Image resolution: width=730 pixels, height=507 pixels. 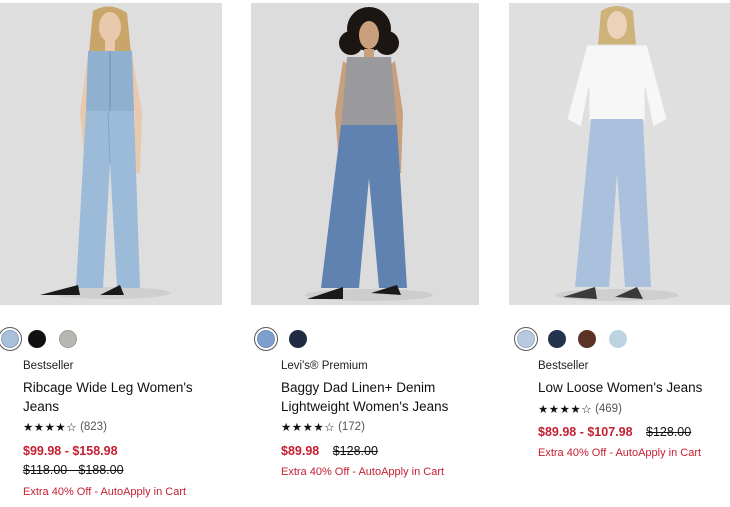 What do you see at coordinates (108, 397) in the screenshot?
I see `product-title: Ribcage Wide Leg Women's Jeans` at bounding box center [108, 397].